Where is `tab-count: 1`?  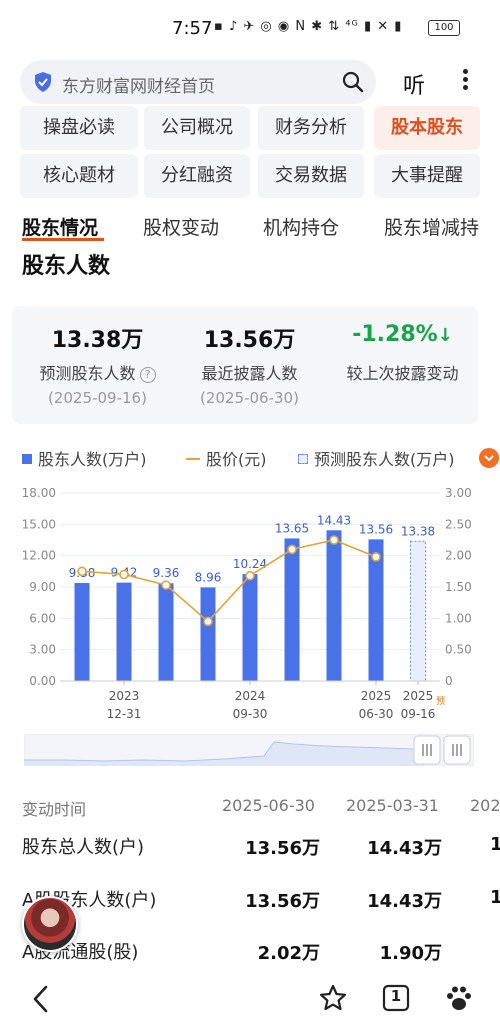
tab-count: 1 is located at coordinates (396, 996).